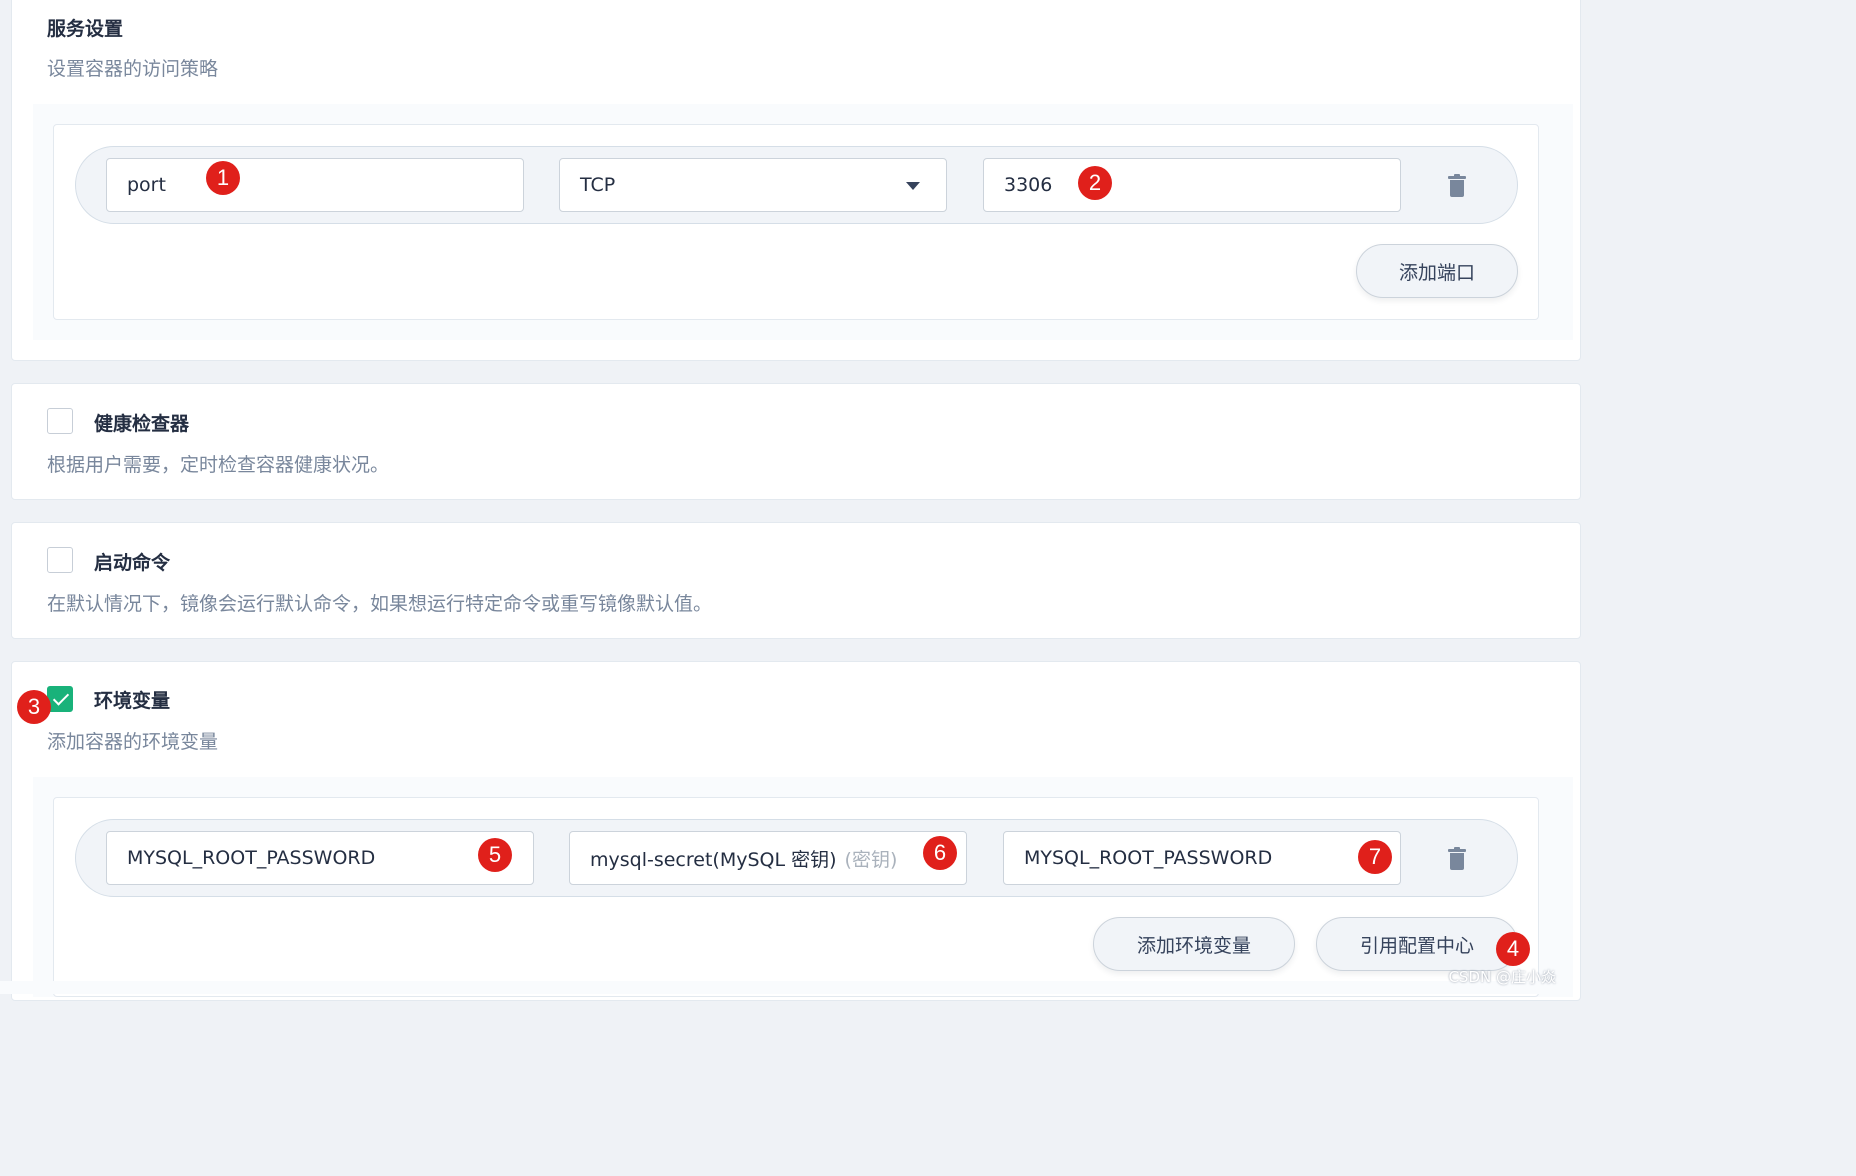 This screenshot has height=1176, width=1856. I want to click on env-var-name-input: MYSQL_ROOT_PASSWORD, so click(320, 858).